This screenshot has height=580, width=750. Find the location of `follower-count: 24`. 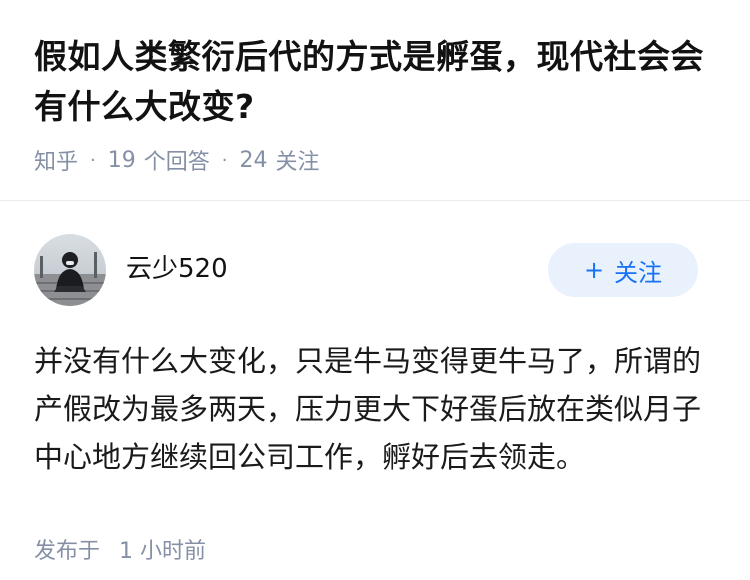

follower-count: 24 is located at coordinates (253, 160).